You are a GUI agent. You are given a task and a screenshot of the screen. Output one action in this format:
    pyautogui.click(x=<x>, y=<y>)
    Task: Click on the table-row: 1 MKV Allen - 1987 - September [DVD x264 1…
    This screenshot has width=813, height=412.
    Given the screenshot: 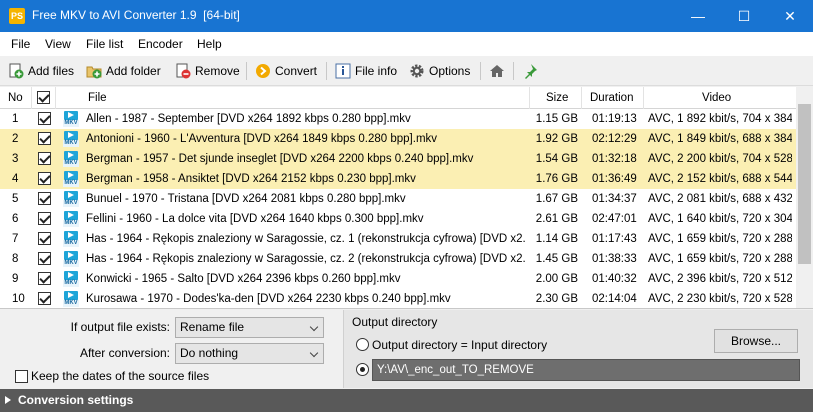 What is the action you would take?
    pyautogui.click(x=398, y=119)
    